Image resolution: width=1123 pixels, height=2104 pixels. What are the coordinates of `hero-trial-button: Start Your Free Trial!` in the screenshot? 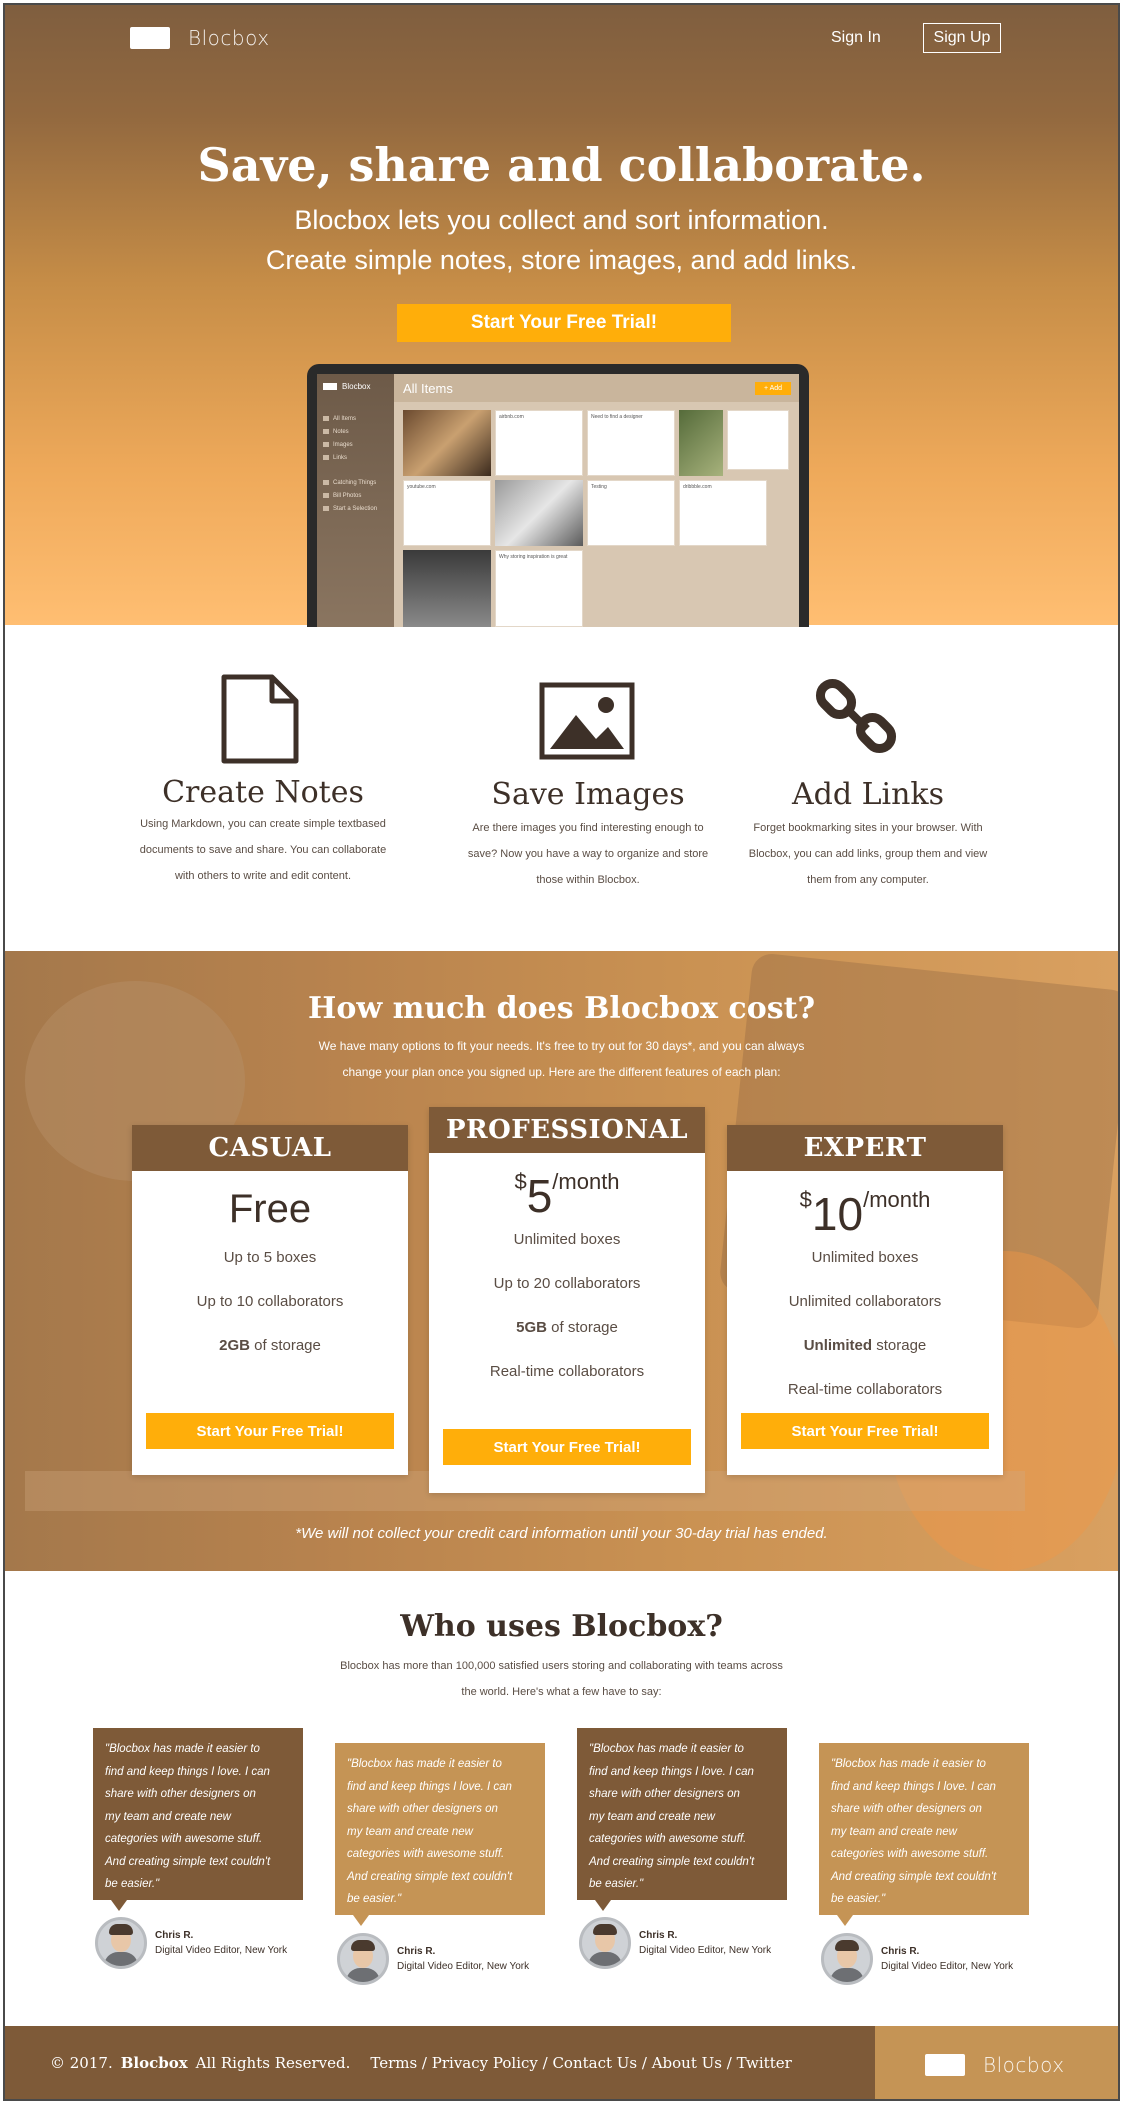 It's located at (564, 323).